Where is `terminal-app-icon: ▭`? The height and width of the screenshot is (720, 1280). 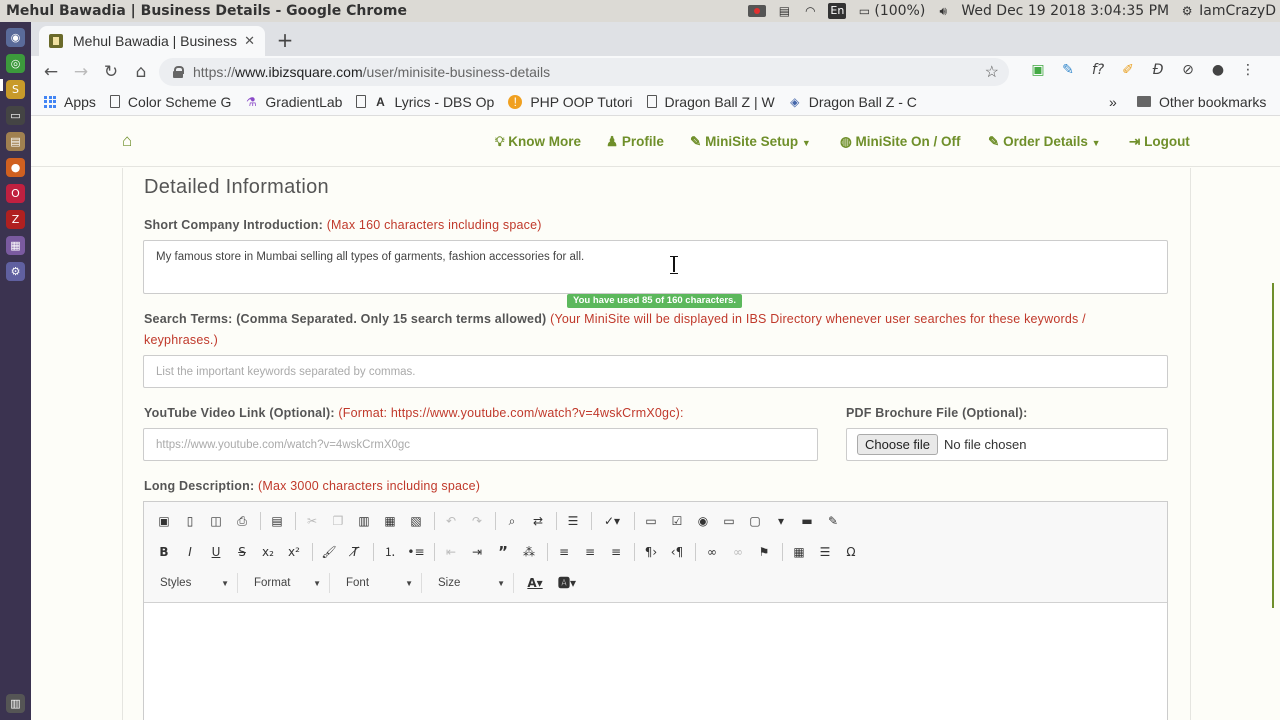
terminal-app-icon: ▭ is located at coordinates (15, 115).